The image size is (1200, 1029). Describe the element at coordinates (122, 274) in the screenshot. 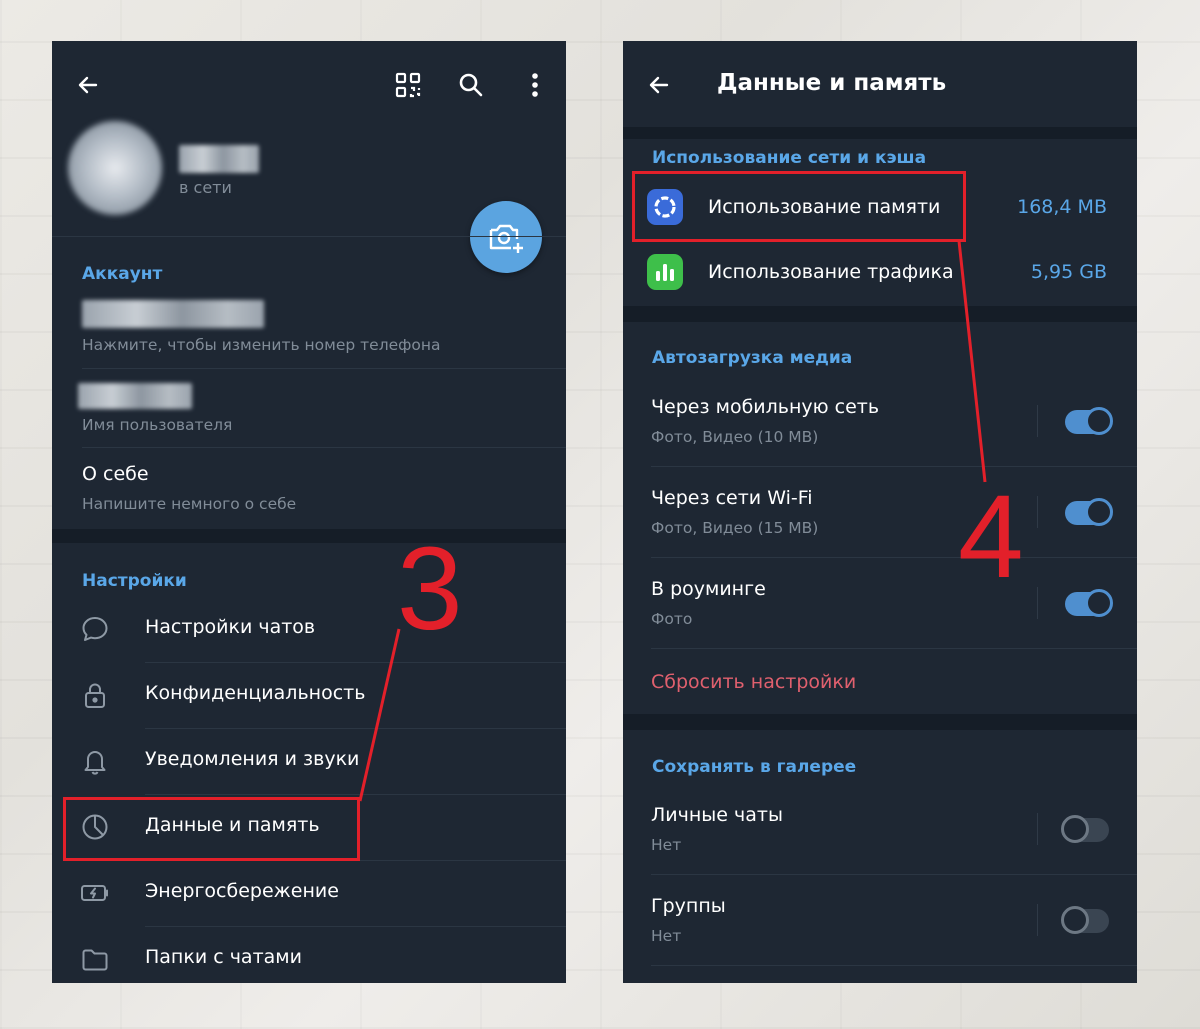

I see `account-section-title: Аккаунт` at that location.